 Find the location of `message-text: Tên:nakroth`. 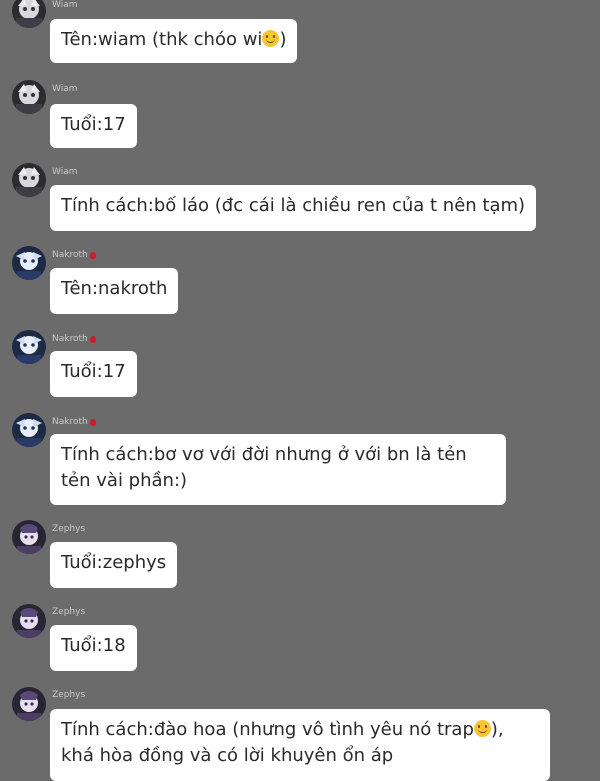

message-text: Tên:nakroth is located at coordinates (114, 288).